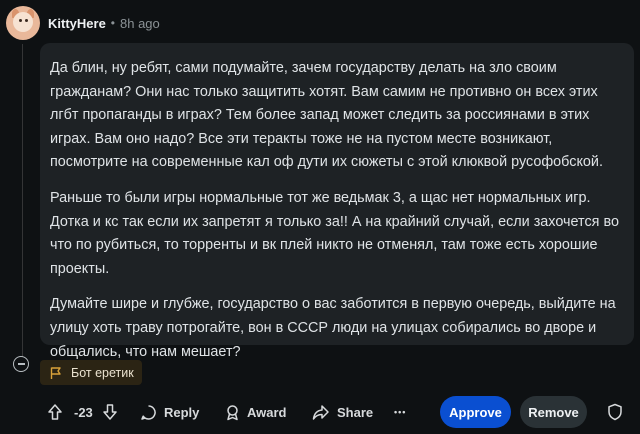 The height and width of the screenshot is (434, 640). I want to click on avatar-face, so click(23, 22).